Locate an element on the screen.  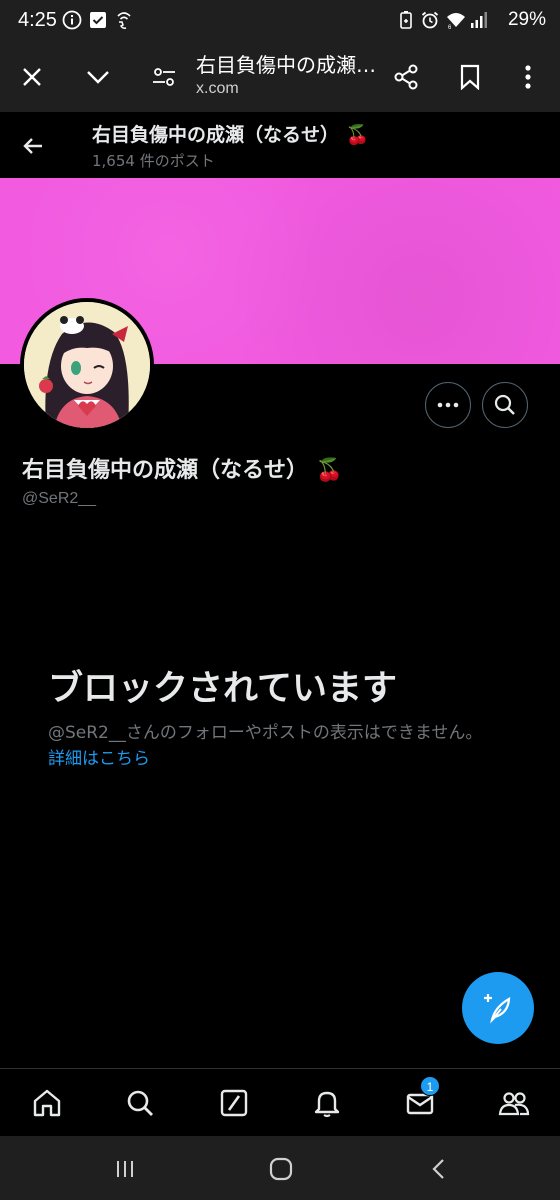
communities-icon is located at coordinates (514, 1103).